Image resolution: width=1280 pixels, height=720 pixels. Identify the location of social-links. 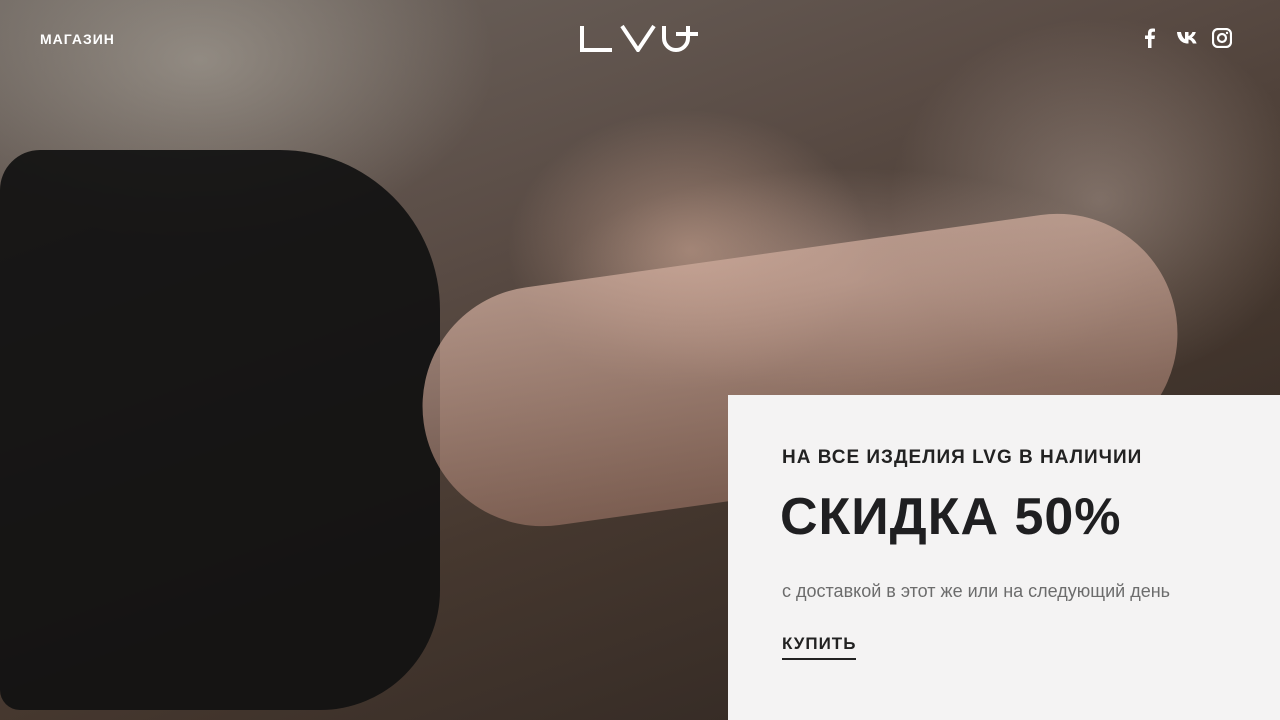
(1186, 38).